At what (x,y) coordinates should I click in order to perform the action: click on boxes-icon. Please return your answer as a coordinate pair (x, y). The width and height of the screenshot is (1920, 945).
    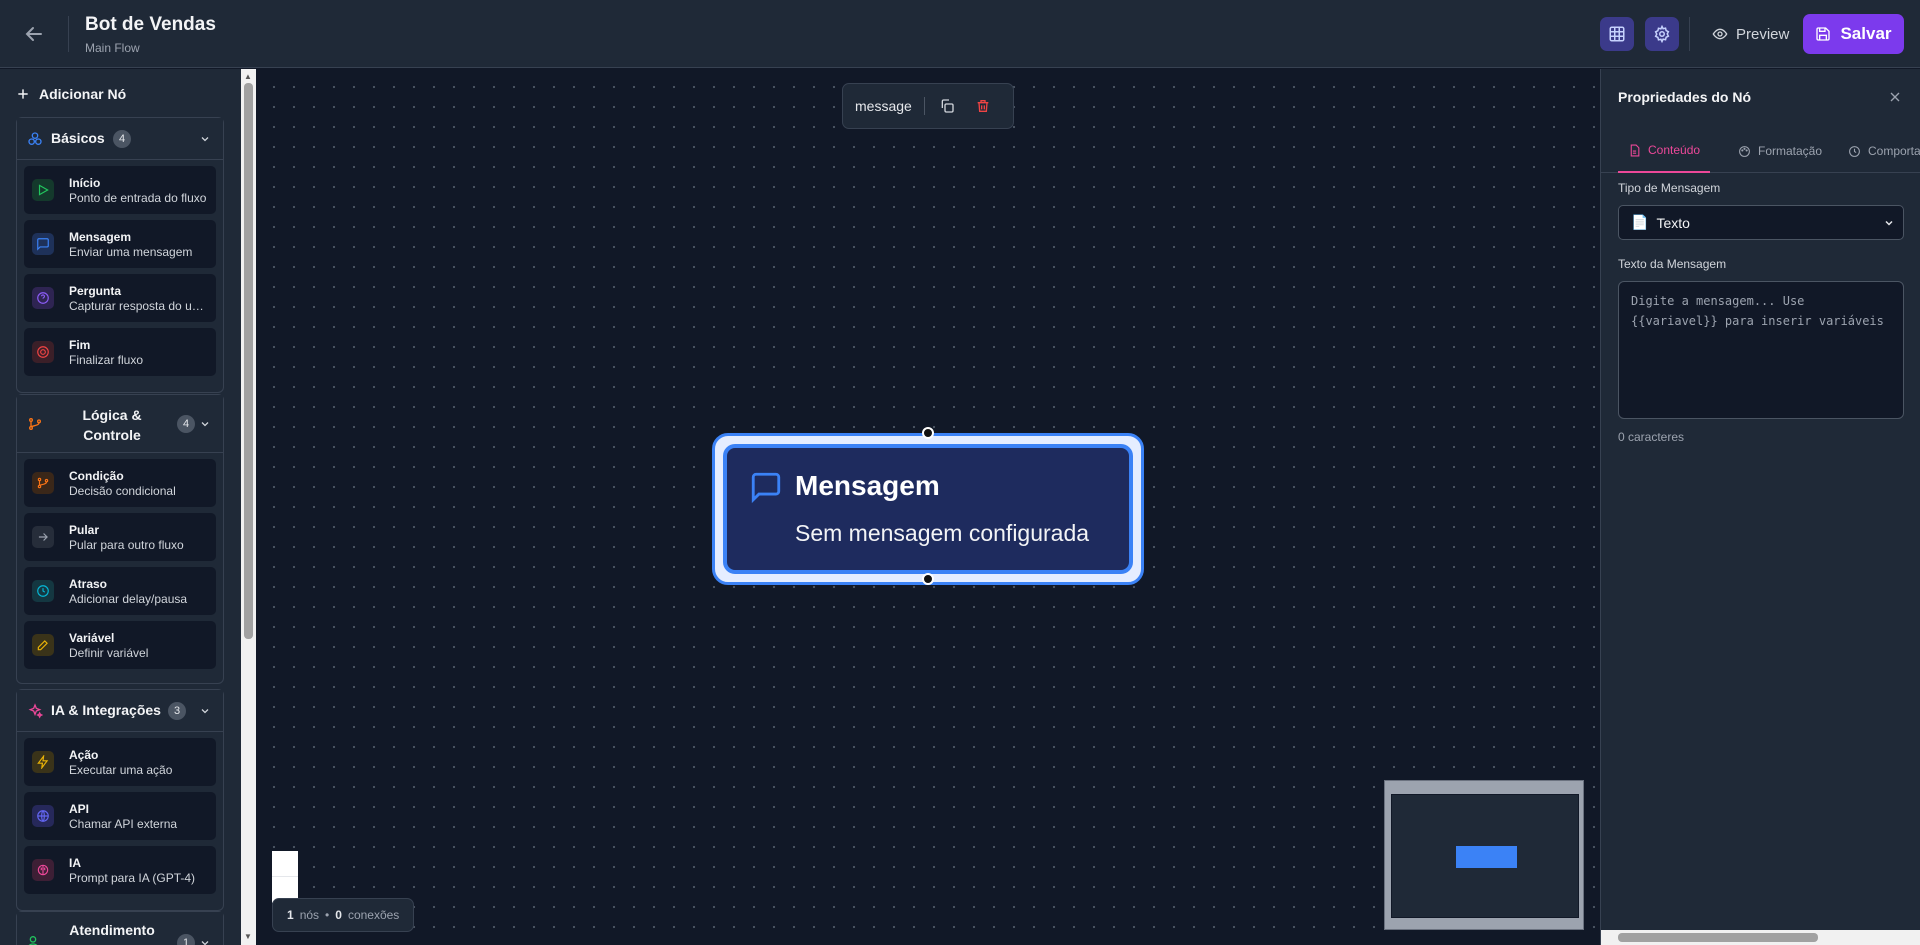
    Looking at the image, I should click on (35, 138).